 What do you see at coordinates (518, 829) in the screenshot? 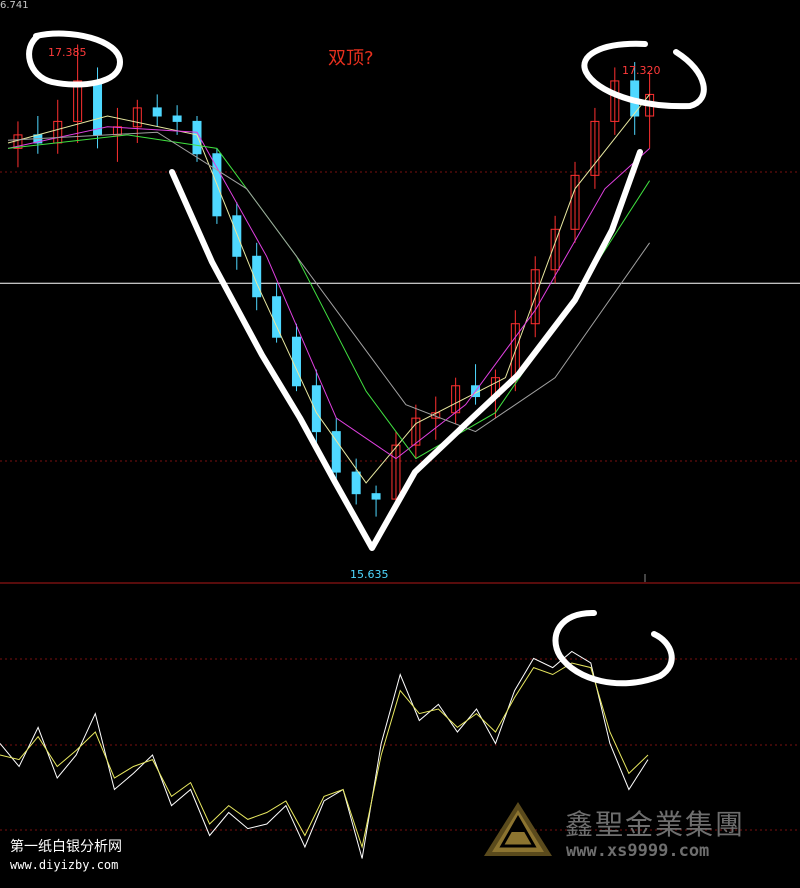
I see `brand-logo-icon` at bounding box center [518, 829].